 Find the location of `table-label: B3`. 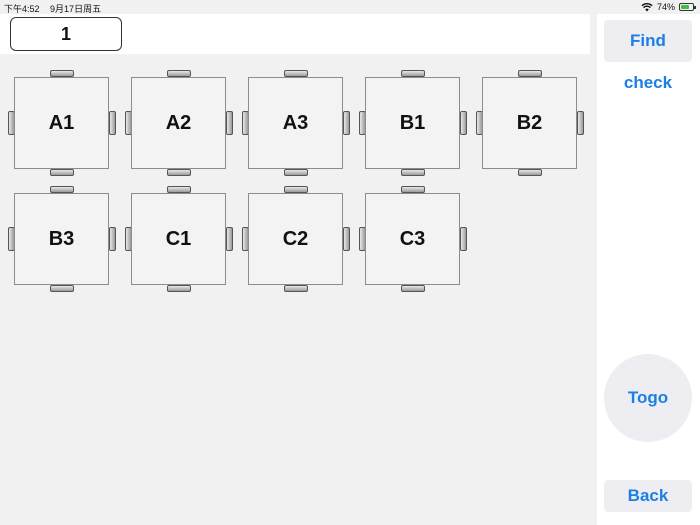

table-label: B3 is located at coordinates (61, 239).